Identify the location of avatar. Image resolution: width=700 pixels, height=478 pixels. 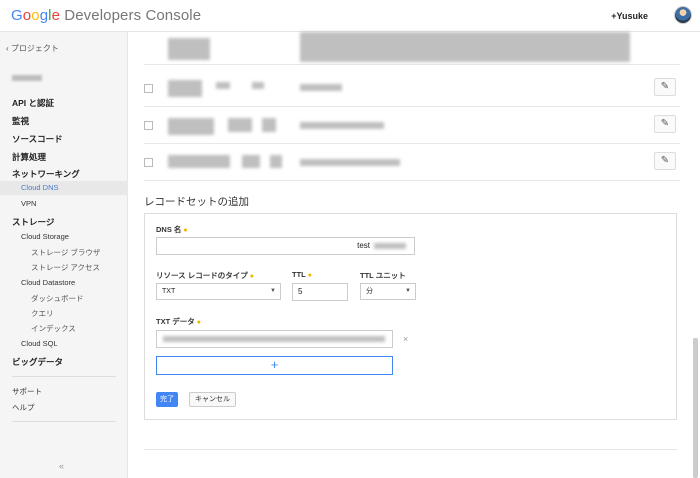
(683, 15).